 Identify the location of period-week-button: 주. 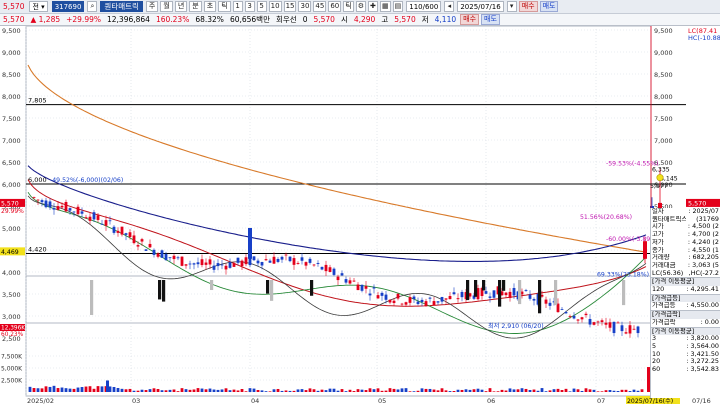
(152, 6).